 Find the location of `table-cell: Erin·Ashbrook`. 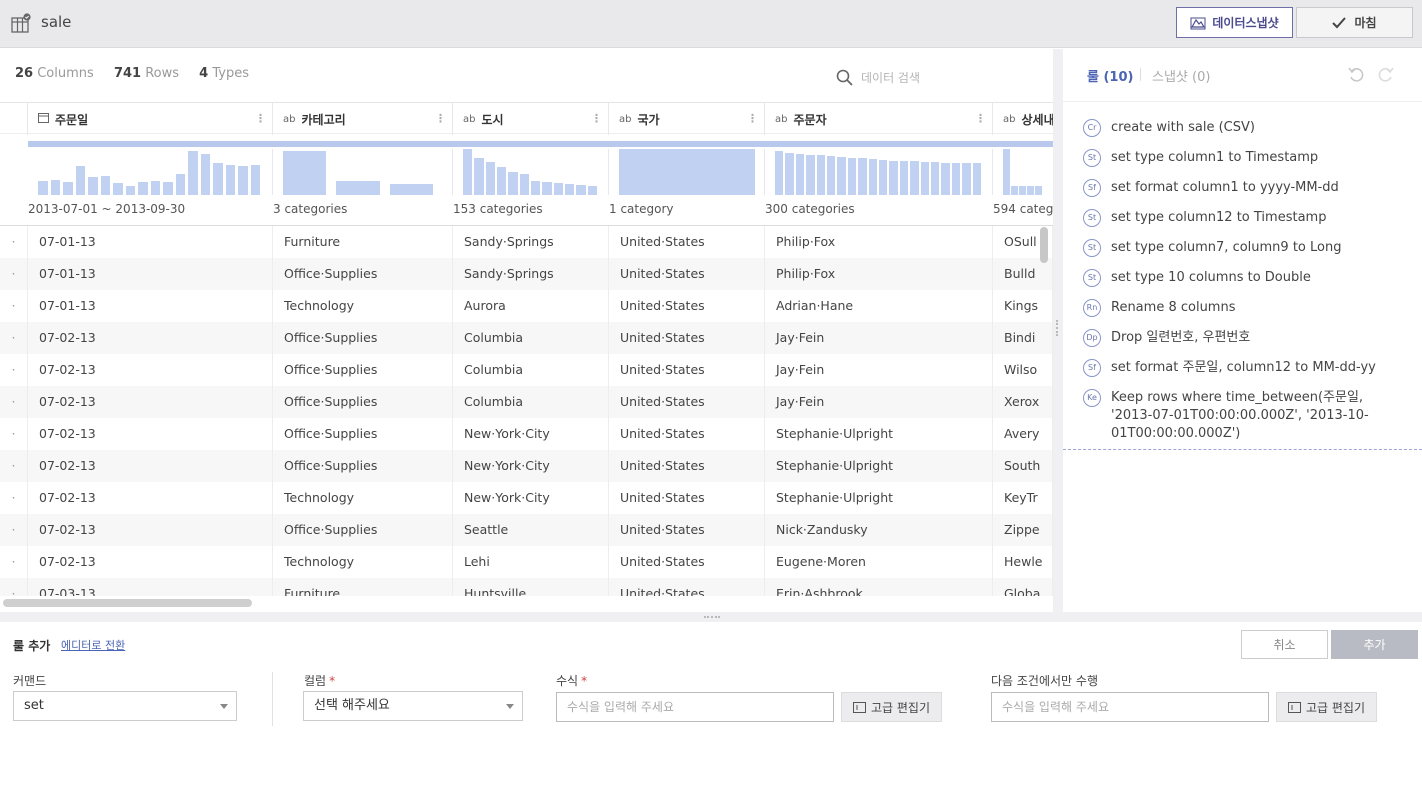

table-cell: Erin·Ashbrook is located at coordinates (879, 587).